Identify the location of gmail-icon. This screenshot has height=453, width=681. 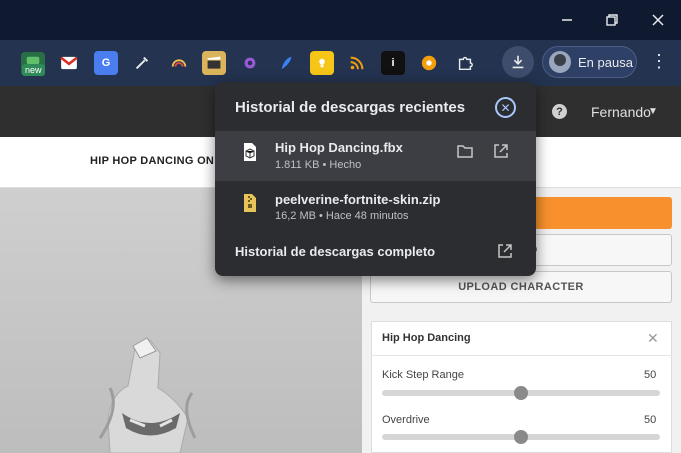
(69, 63).